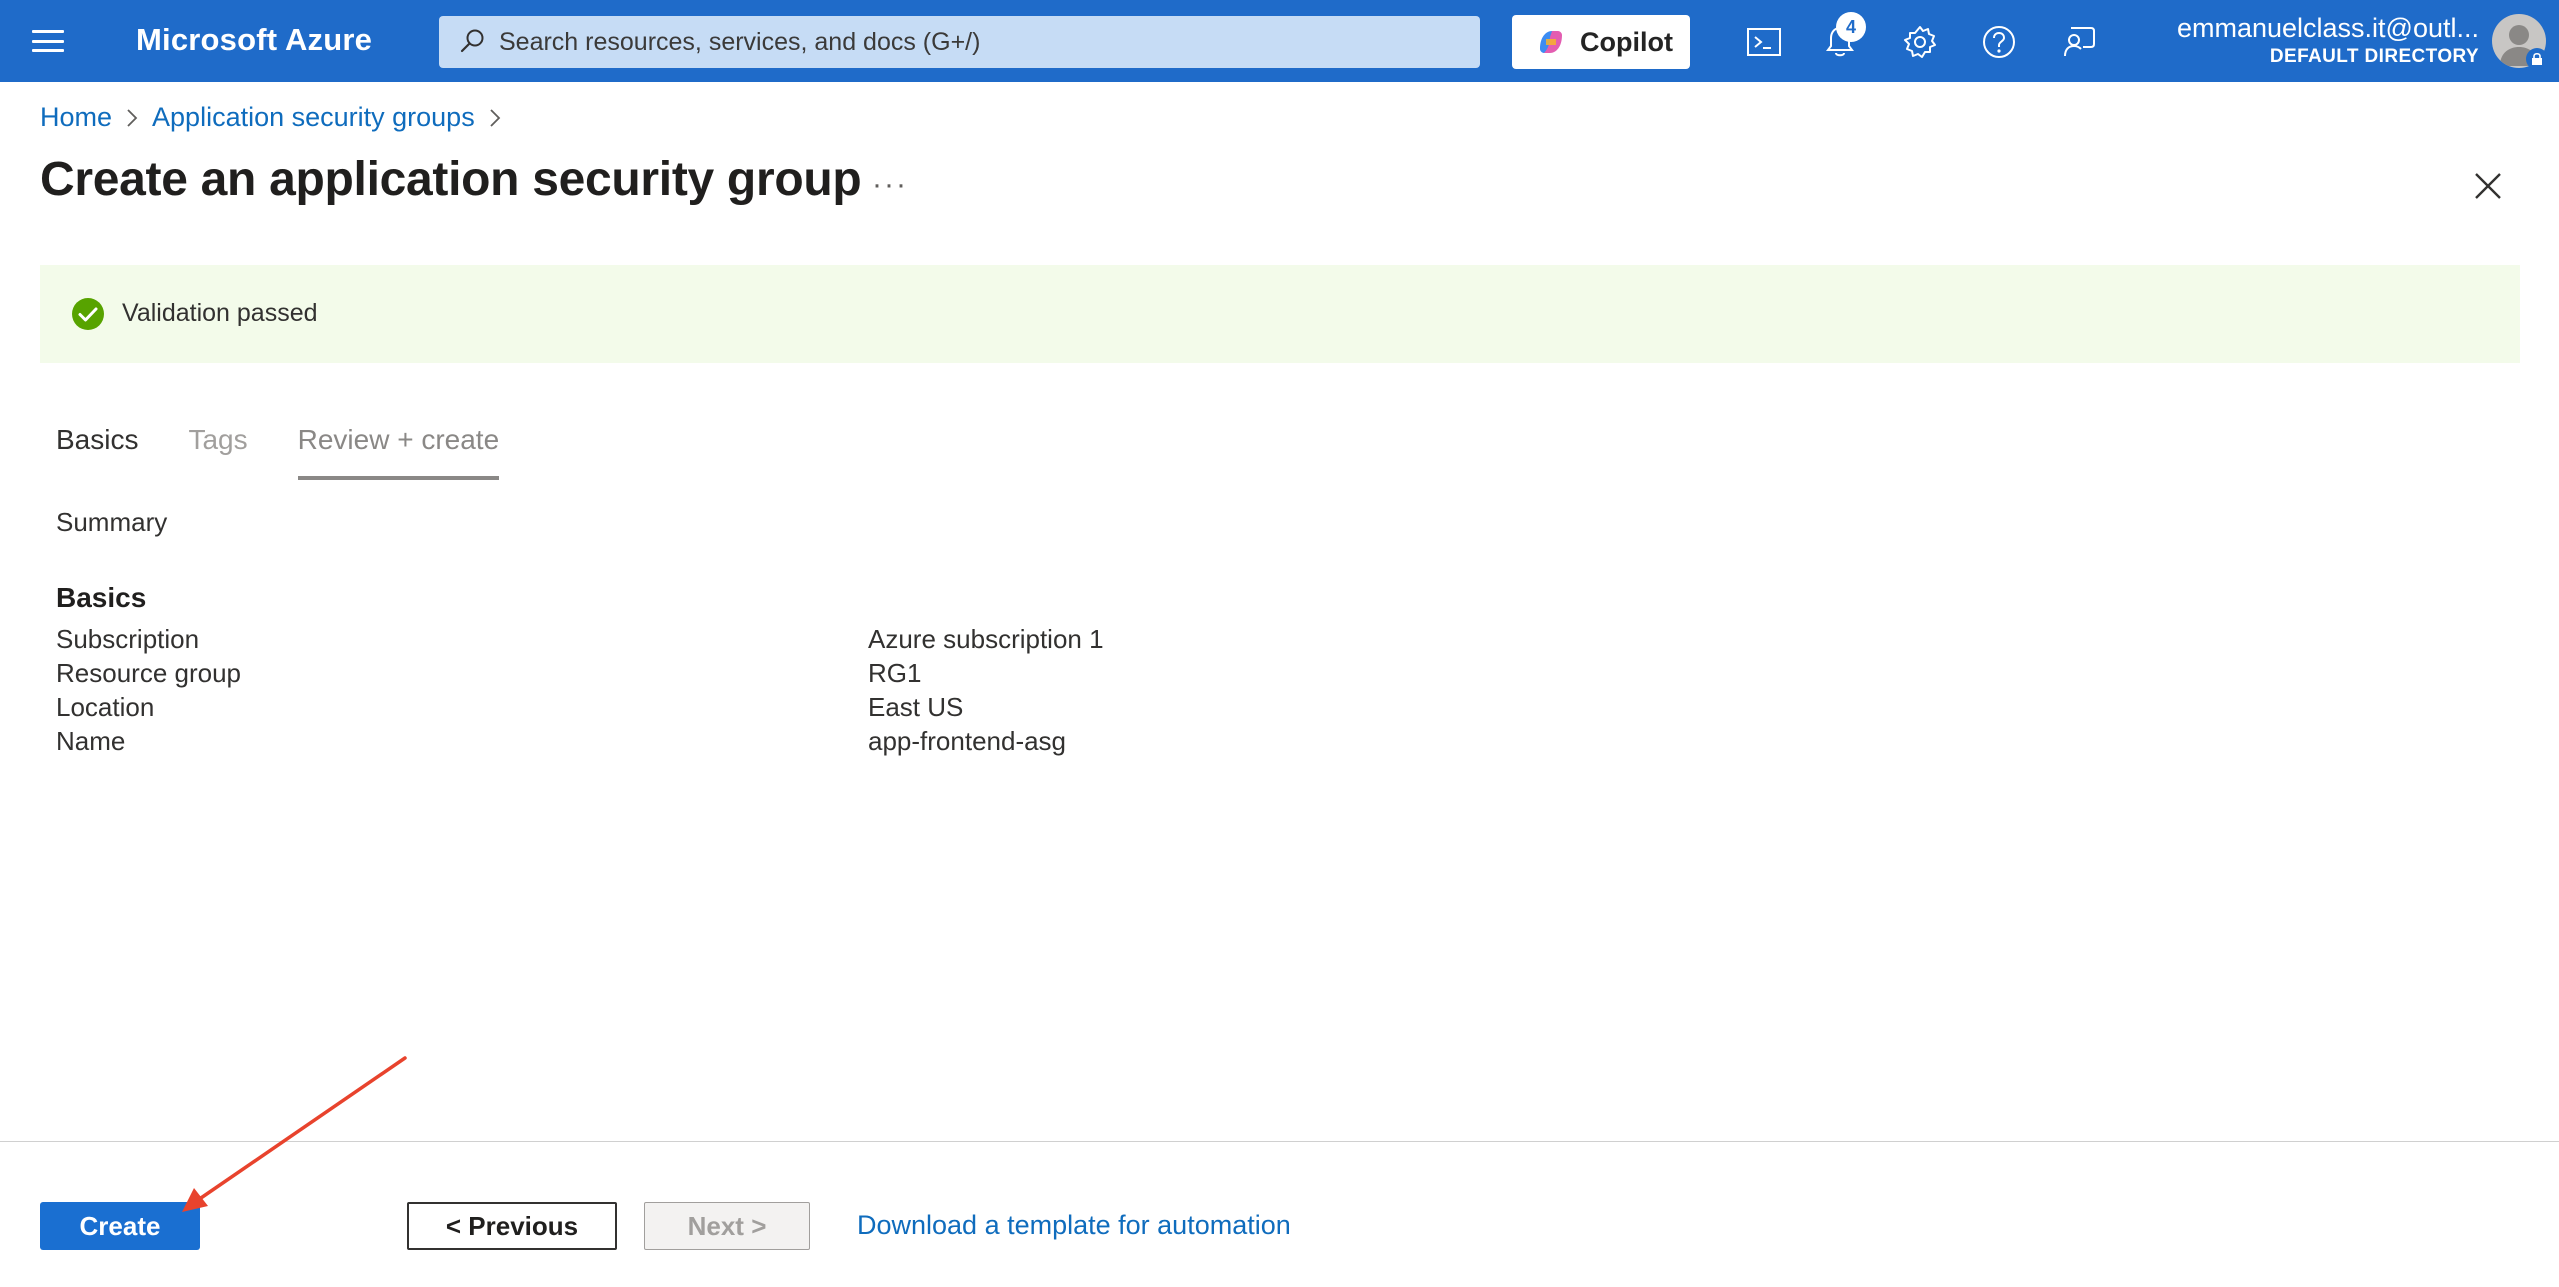 This screenshot has height=1287, width=2559. What do you see at coordinates (254, 40) in the screenshot?
I see `brand-title: Microsoft Azure` at bounding box center [254, 40].